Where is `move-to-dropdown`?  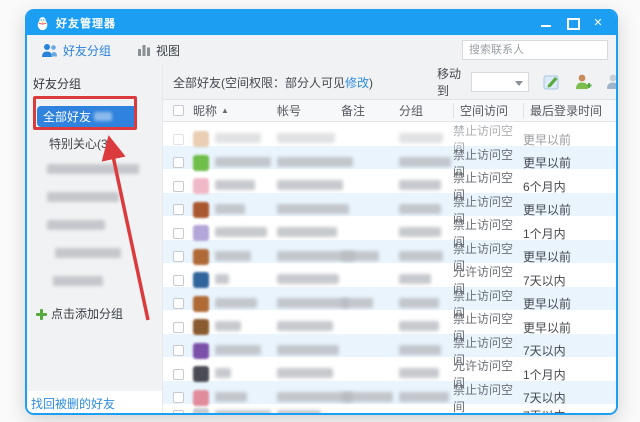
move-to-dropdown is located at coordinates (500, 82).